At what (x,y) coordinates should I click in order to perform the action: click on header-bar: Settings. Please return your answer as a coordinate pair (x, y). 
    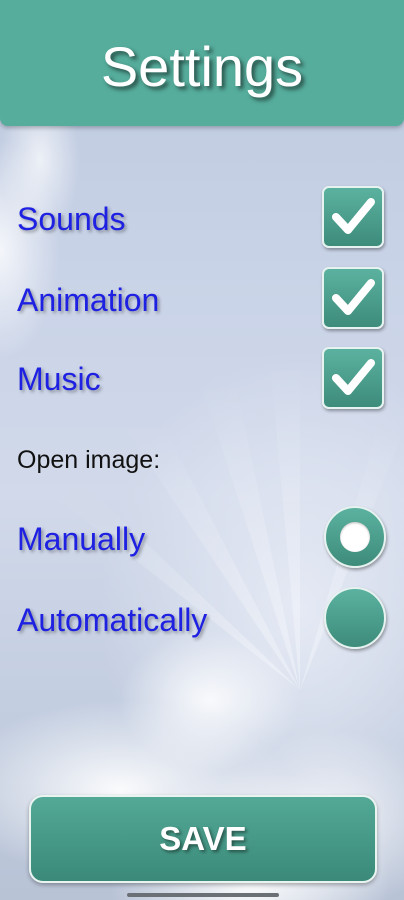
    Looking at the image, I should click on (202, 63).